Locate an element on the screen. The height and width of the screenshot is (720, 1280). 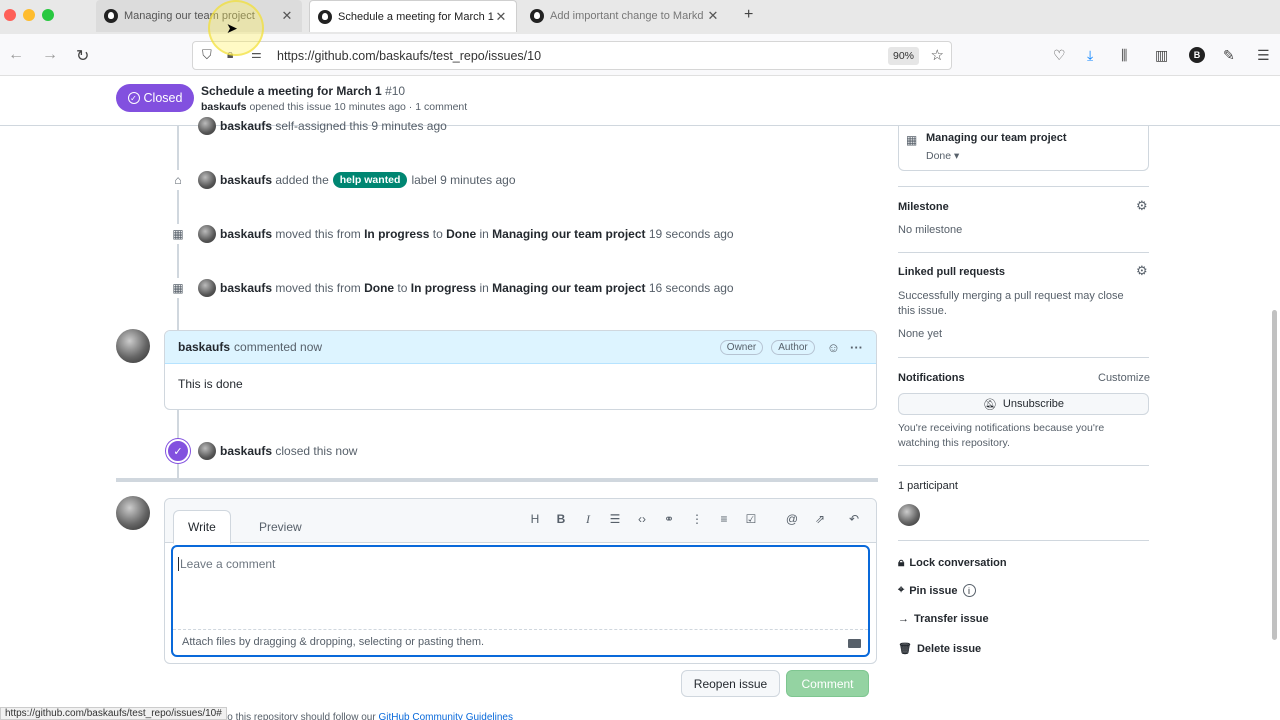
markdown-icon is located at coordinates (854, 643).